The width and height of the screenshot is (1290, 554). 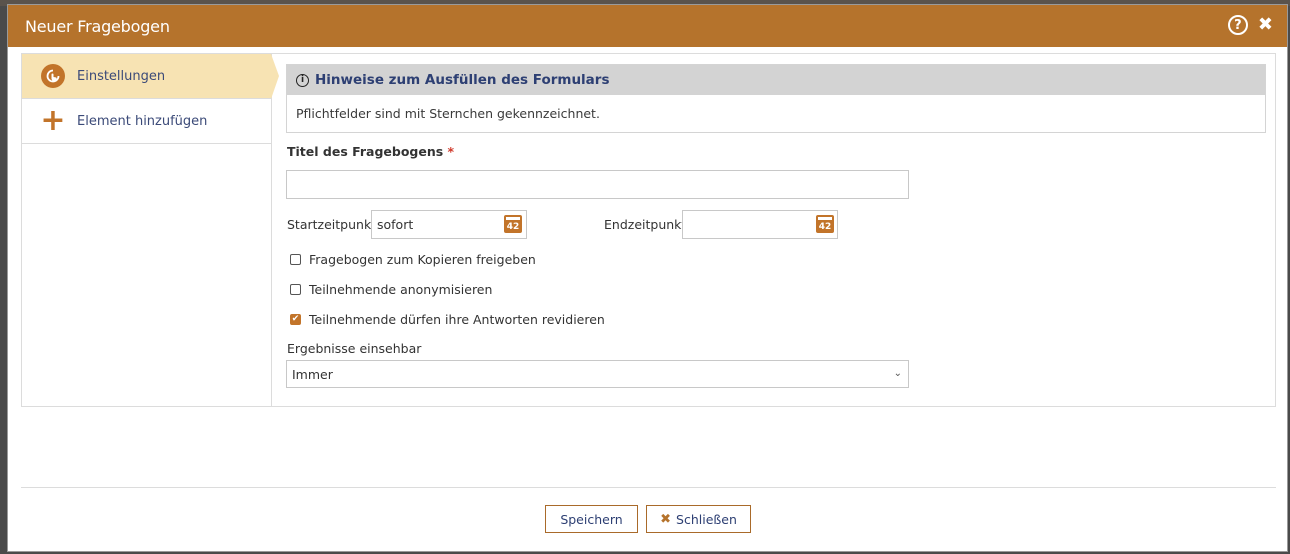 What do you see at coordinates (150, 230) in the screenshot?
I see `sidebar: Einstellungen + Element hinzufügen` at bounding box center [150, 230].